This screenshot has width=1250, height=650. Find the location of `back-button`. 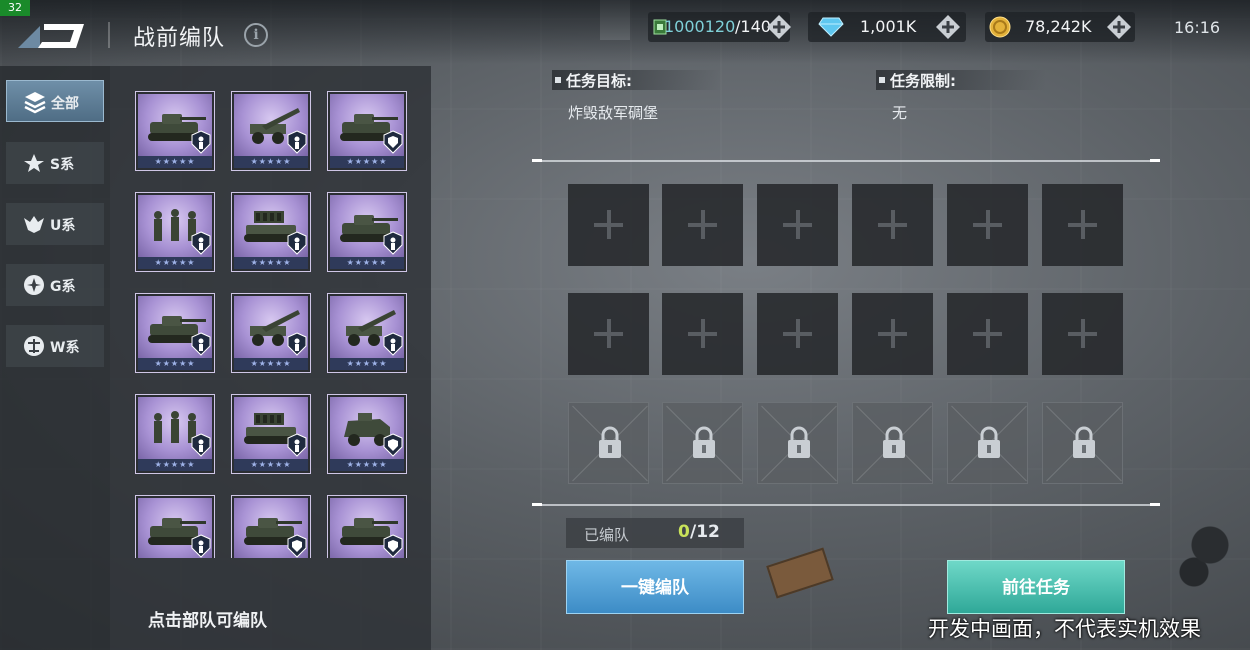

back-button is located at coordinates (54, 35).